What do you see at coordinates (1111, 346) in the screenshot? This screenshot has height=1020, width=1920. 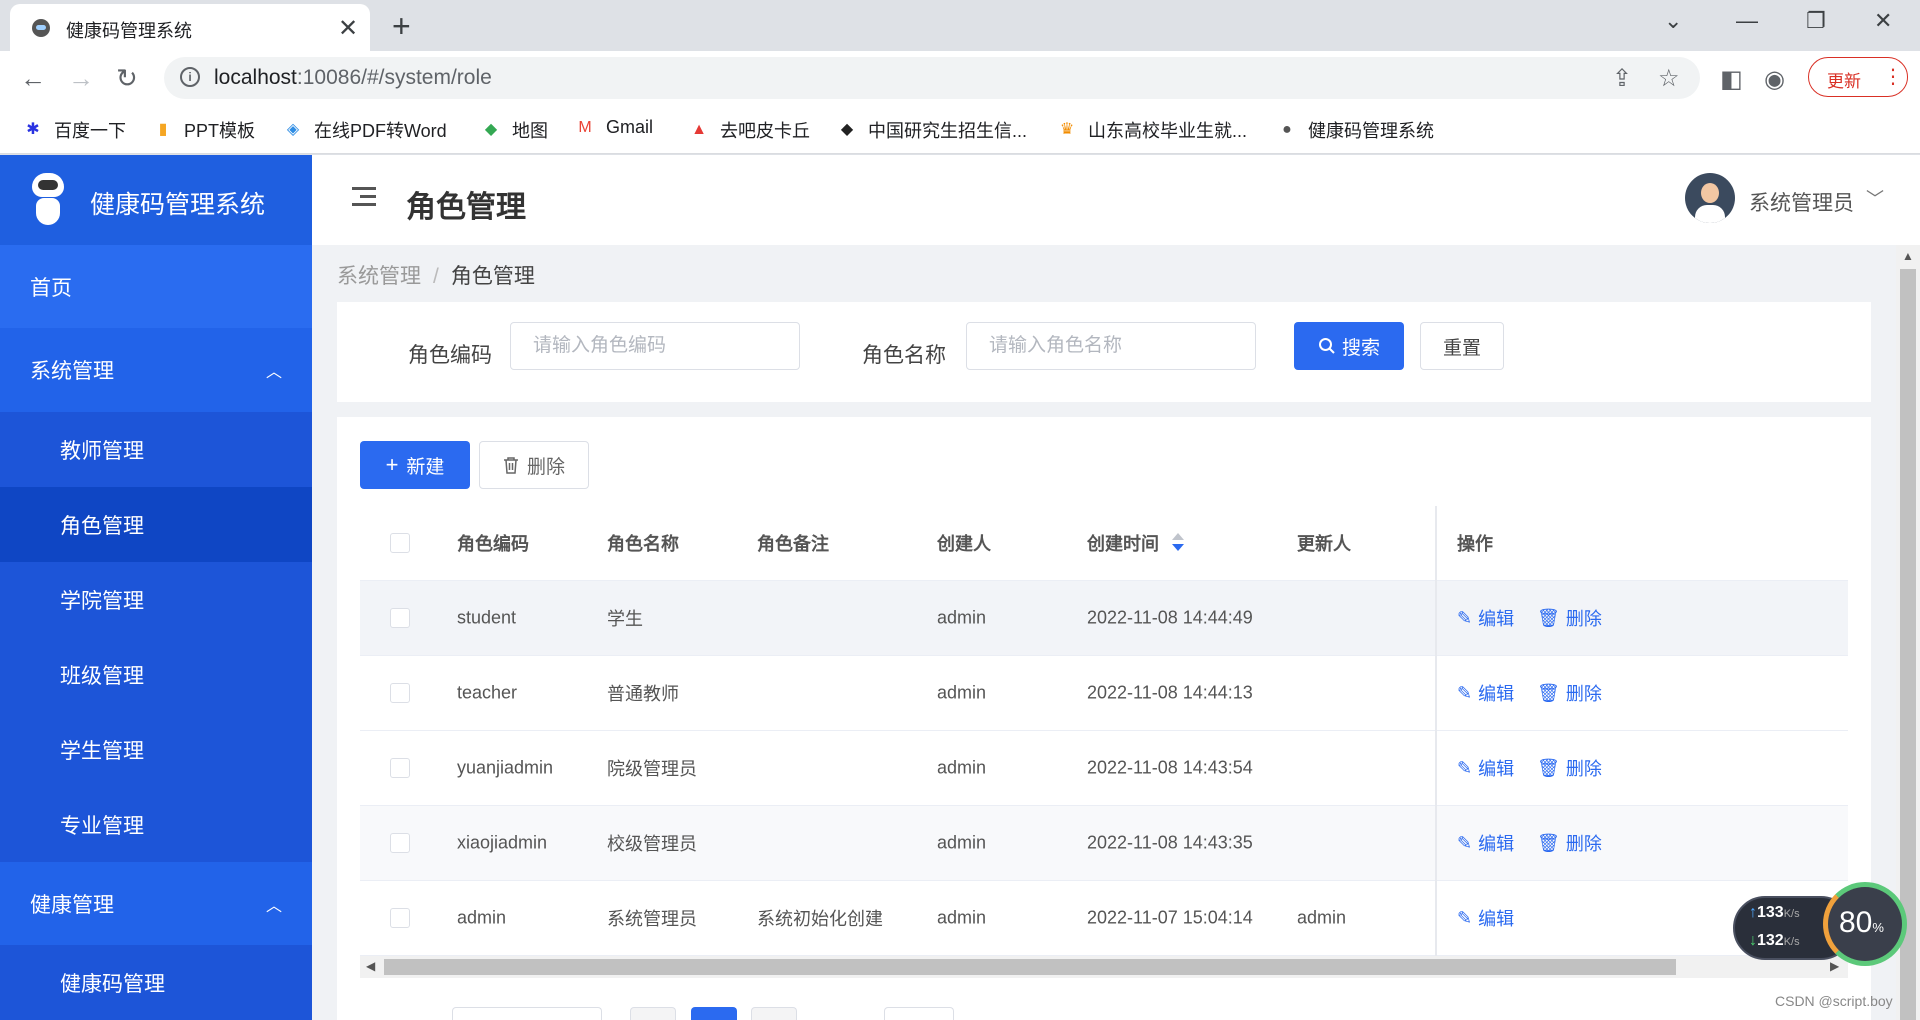 I see `role-name-input` at bounding box center [1111, 346].